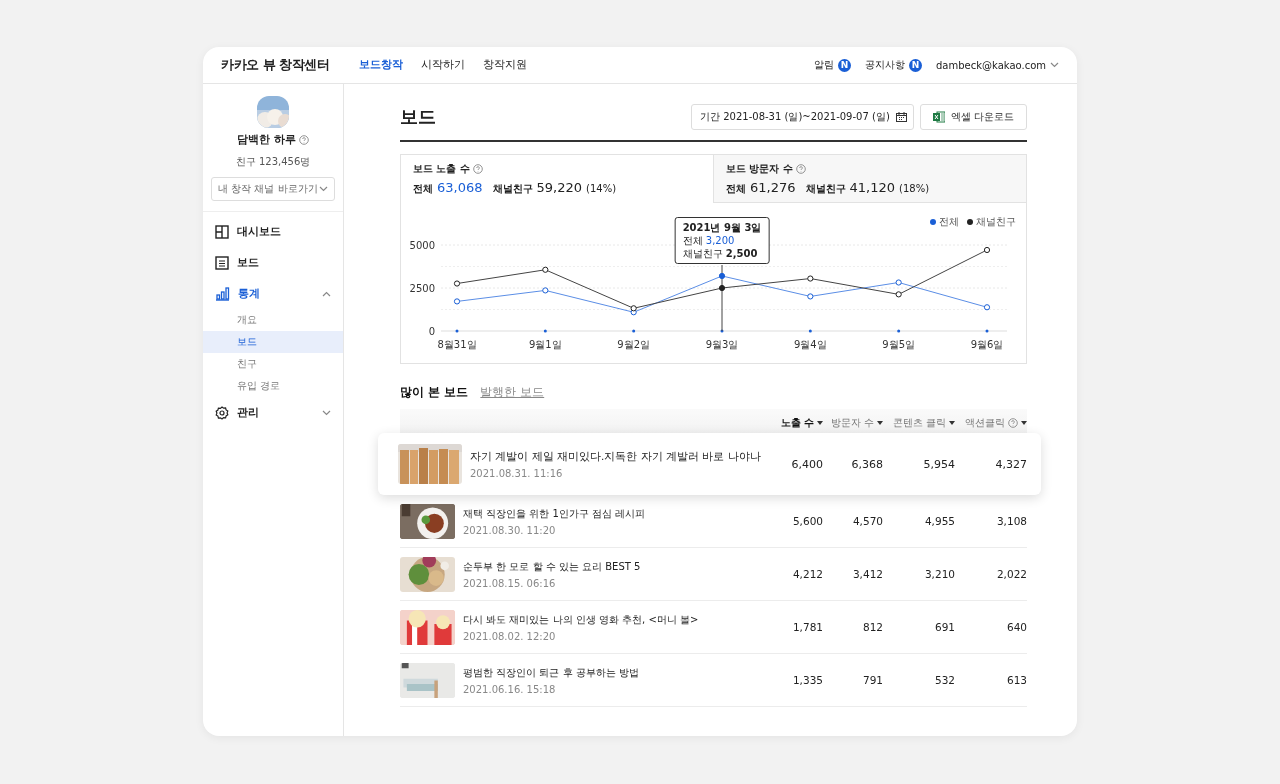 The image size is (1280, 784). Describe the element at coordinates (807, 627) in the screenshot. I see `table-cell-text: 1,781` at that location.